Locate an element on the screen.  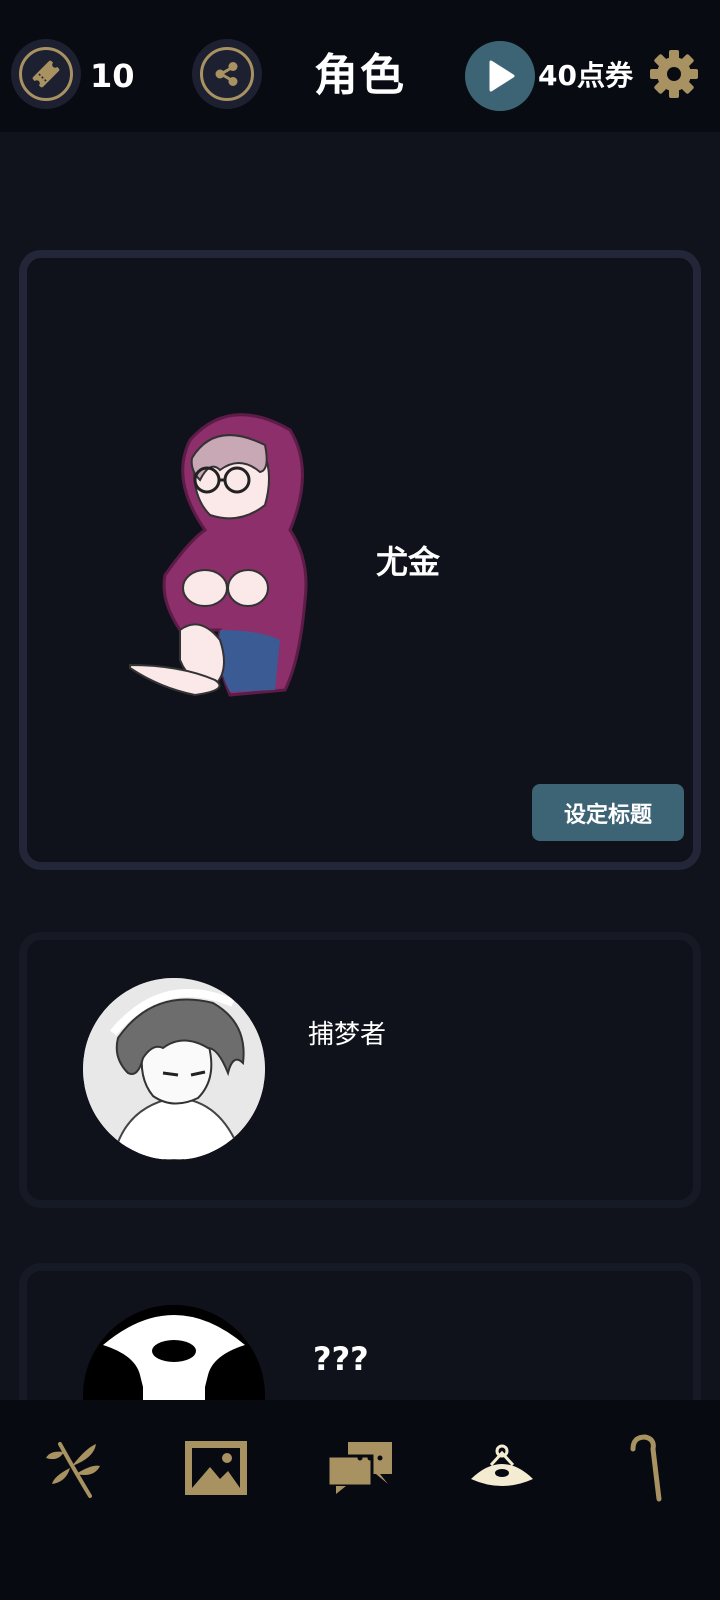
play-icon is located at coordinates (502, 76).